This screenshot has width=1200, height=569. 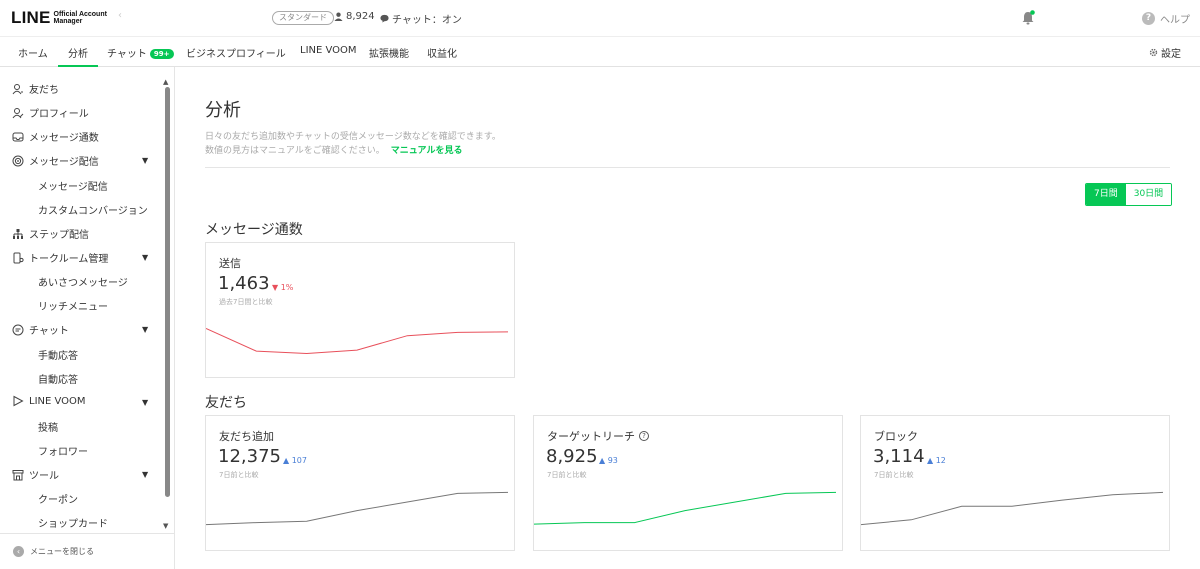 I want to click on sidebar-item-label: チャット, so click(x=49, y=331).